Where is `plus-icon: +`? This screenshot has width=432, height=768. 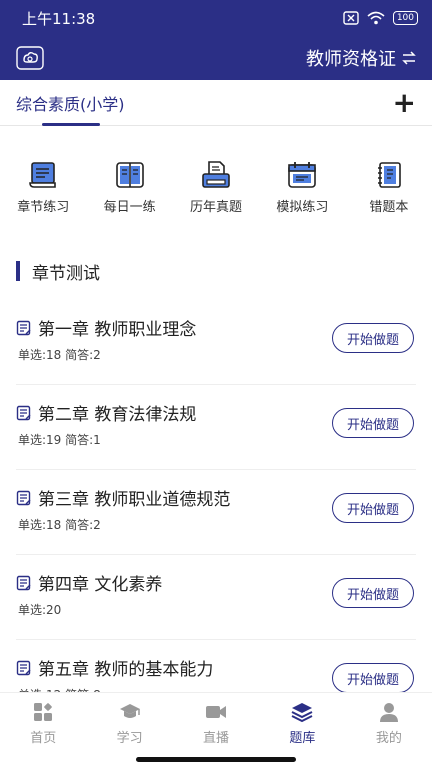 plus-icon: + is located at coordinates (404, 102).